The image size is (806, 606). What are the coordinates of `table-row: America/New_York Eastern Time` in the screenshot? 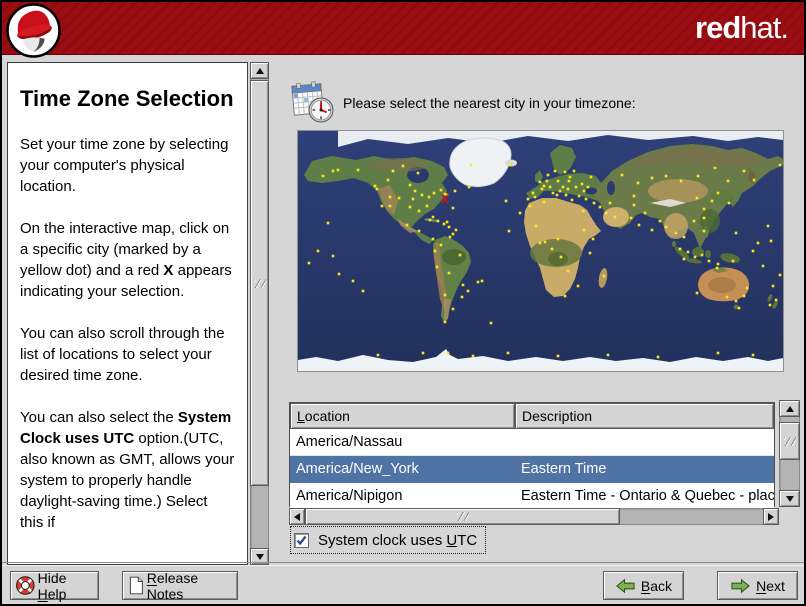 It's located at (532, 469).